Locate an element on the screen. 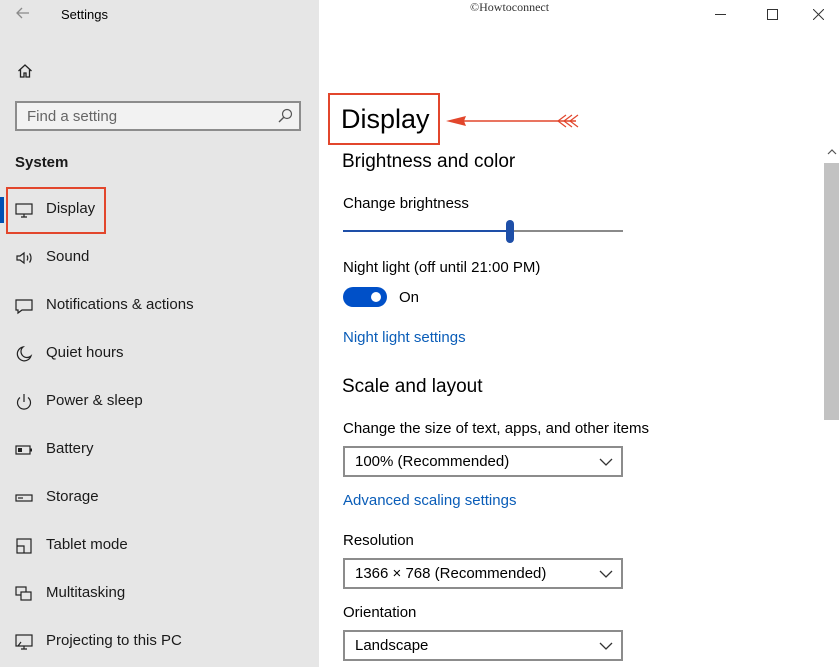  sidebar-item-quiet-hours: Quiet hours is located at coordinates (159, 354).